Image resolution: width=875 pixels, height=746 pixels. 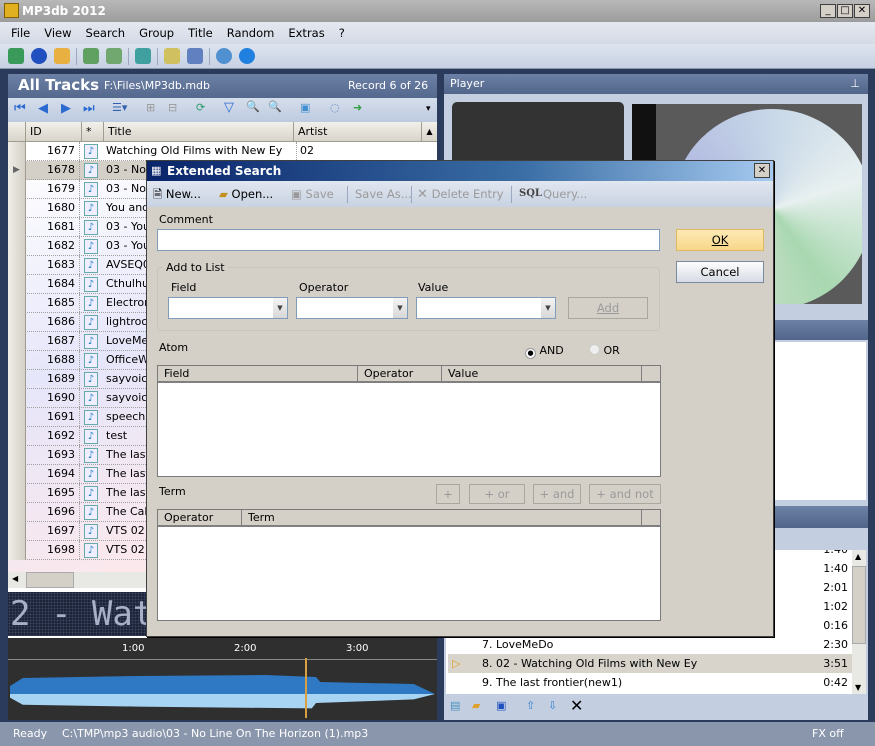 What do you see at coordinates (460, 194) in the screenshot?
I see `delete-entry-button: ✕ Delete Entry` at bounding box center [460, 194].